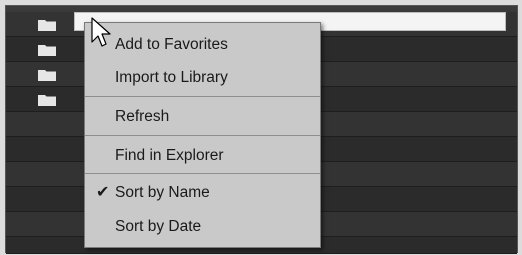 This screenshot has height=255, width=522. I want to click on menu-item-label: Import to Library, so click(171, 77).